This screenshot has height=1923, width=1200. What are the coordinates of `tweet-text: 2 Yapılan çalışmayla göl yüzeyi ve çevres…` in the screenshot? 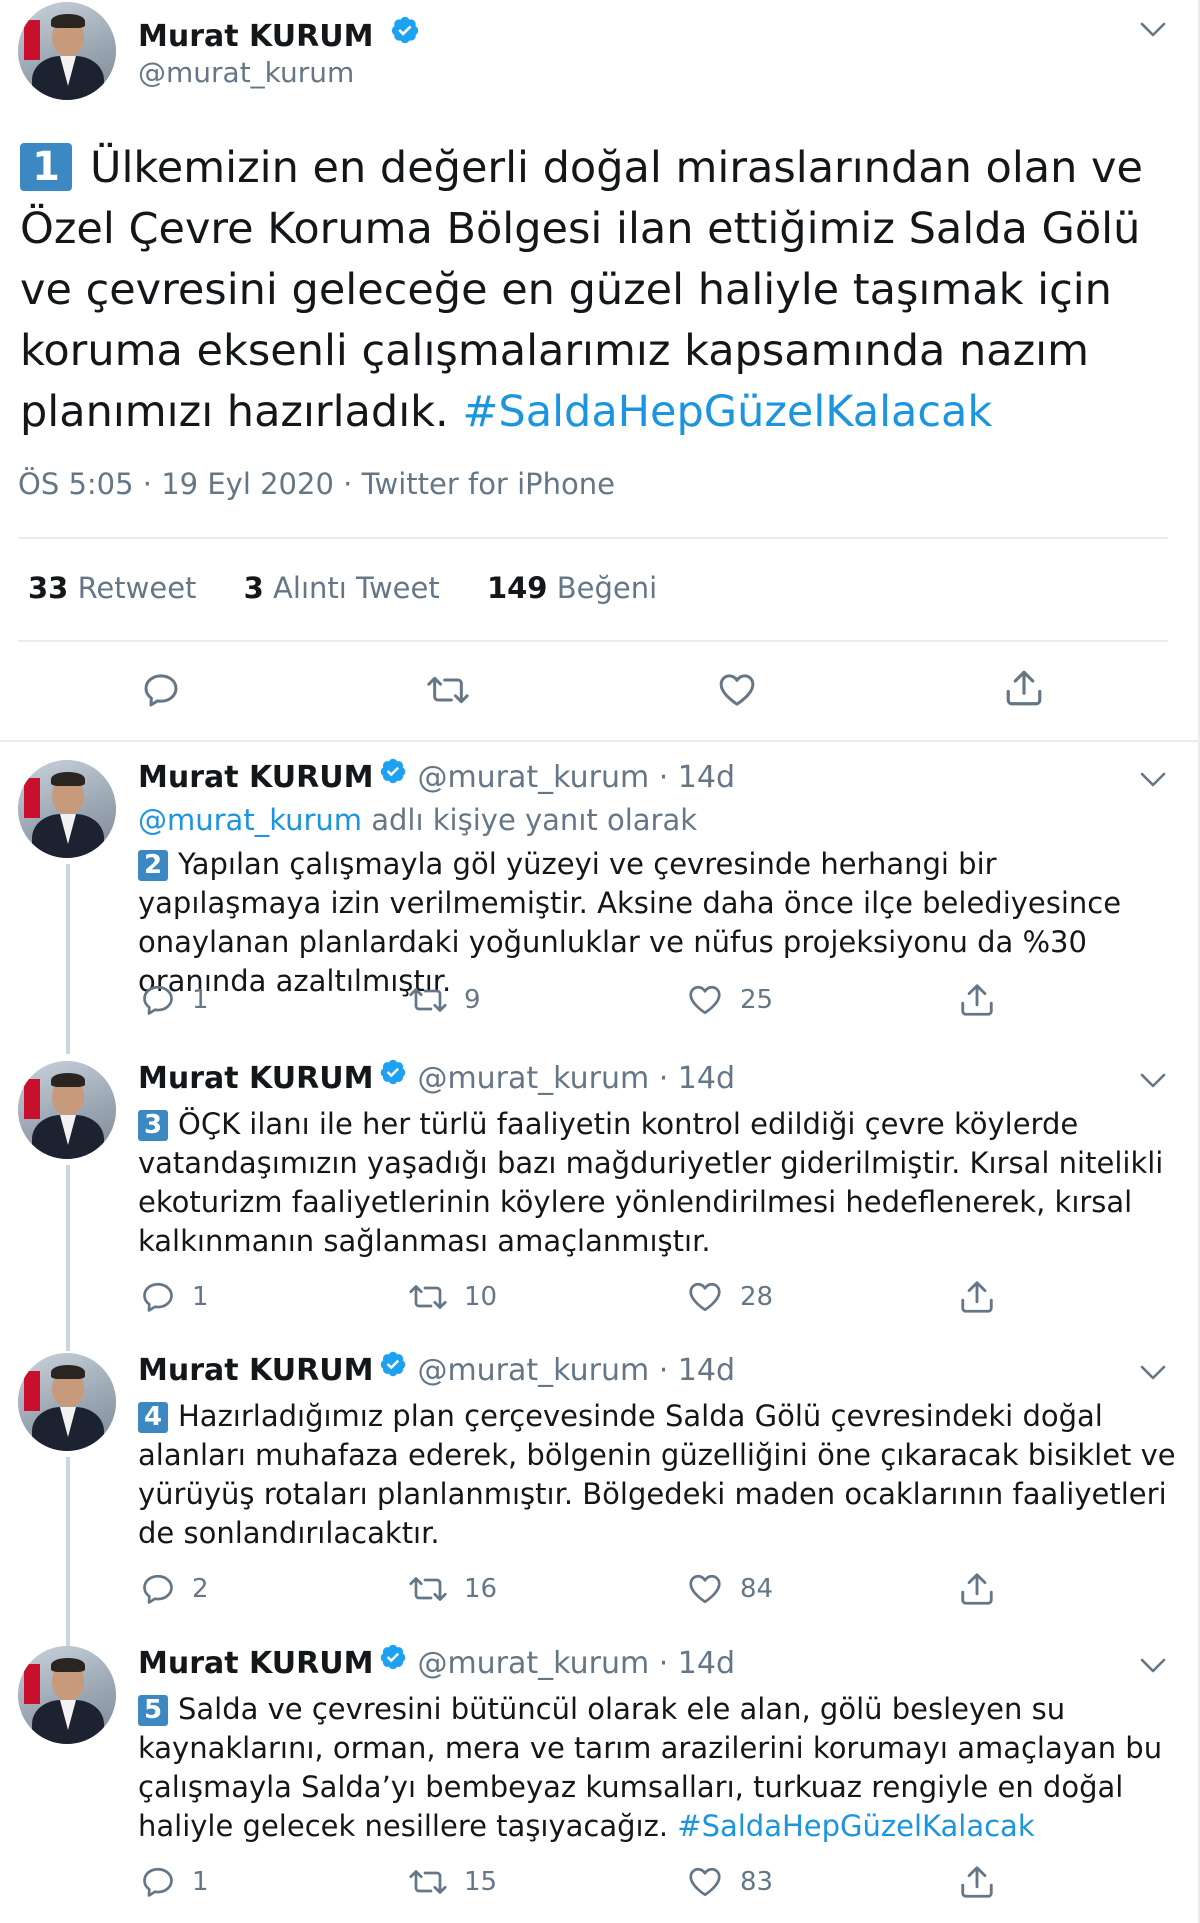 It's located at (658, 923).